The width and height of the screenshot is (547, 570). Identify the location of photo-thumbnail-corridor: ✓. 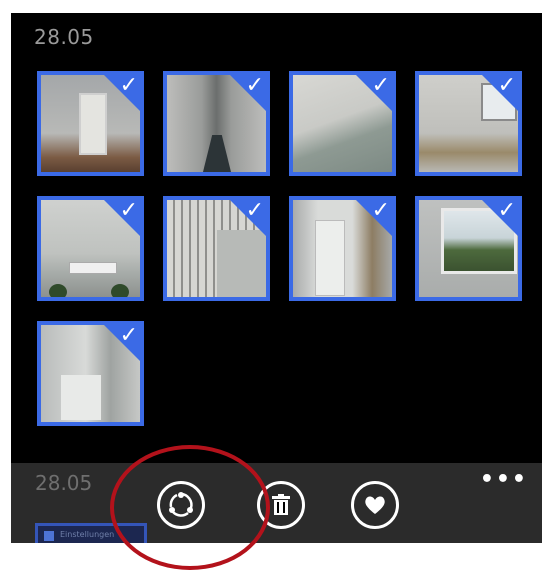
(216, 123).